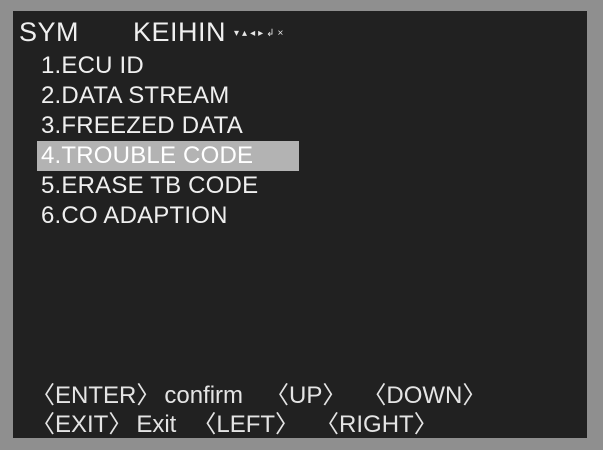 This screenshot has width=603, height=450. Describe the element at coordinates (237, 216) in the screenshot. I see `menu-item-co-adaption: 6.CO ADAPTION` at that location.